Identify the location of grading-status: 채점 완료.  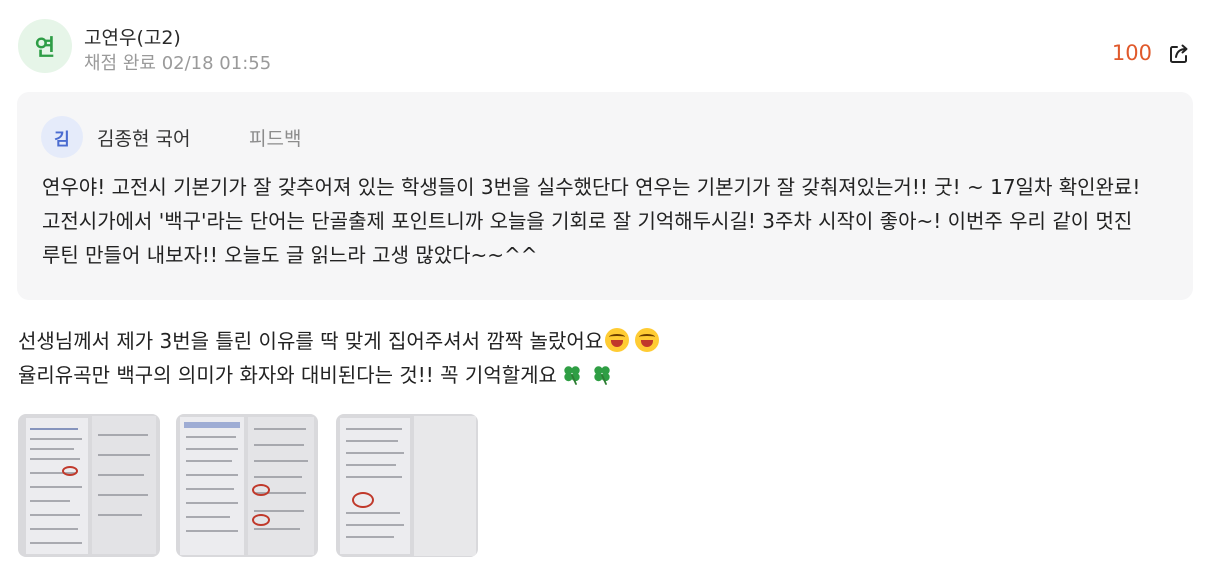
(120, 63).